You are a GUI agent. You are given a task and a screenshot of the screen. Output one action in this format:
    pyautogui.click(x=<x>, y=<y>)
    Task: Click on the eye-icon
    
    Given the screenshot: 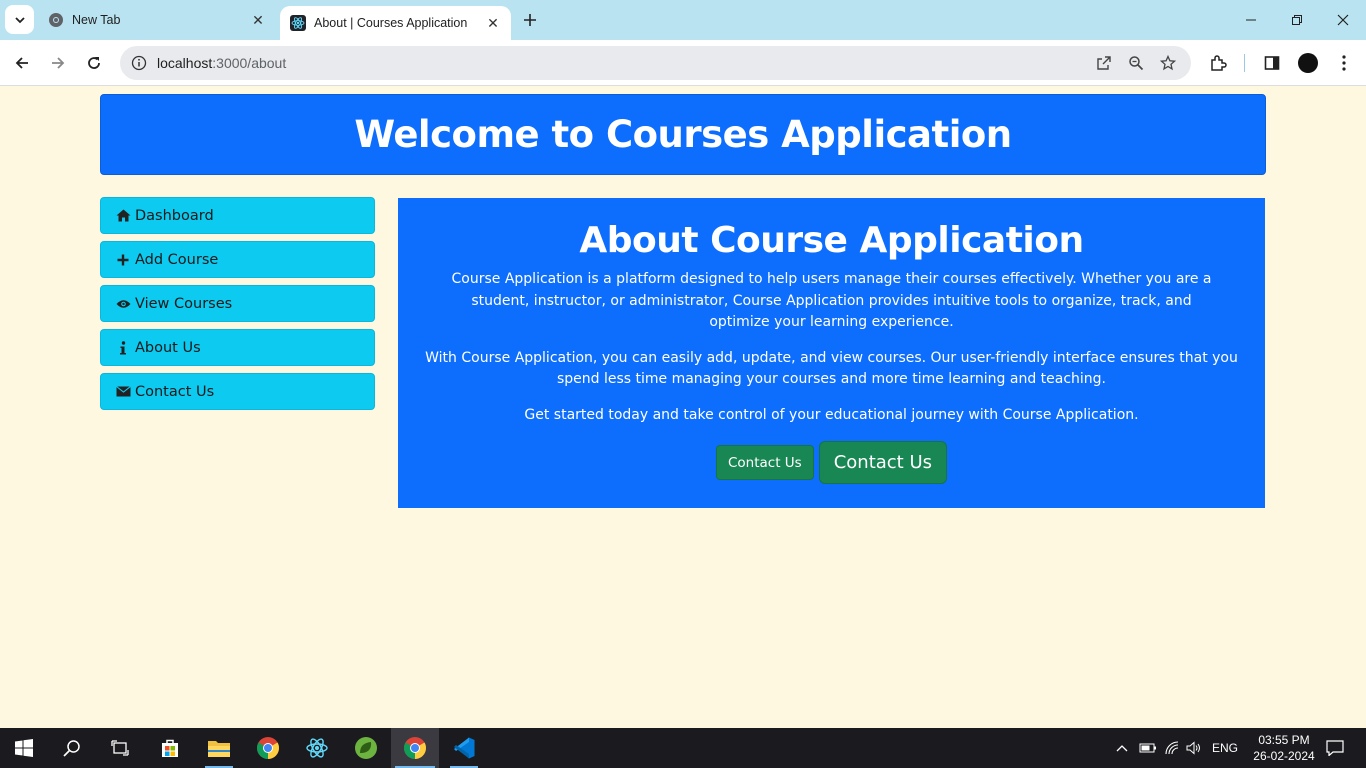 What is the action you would take?
    pyautogui.click(x=123, y=304)
    